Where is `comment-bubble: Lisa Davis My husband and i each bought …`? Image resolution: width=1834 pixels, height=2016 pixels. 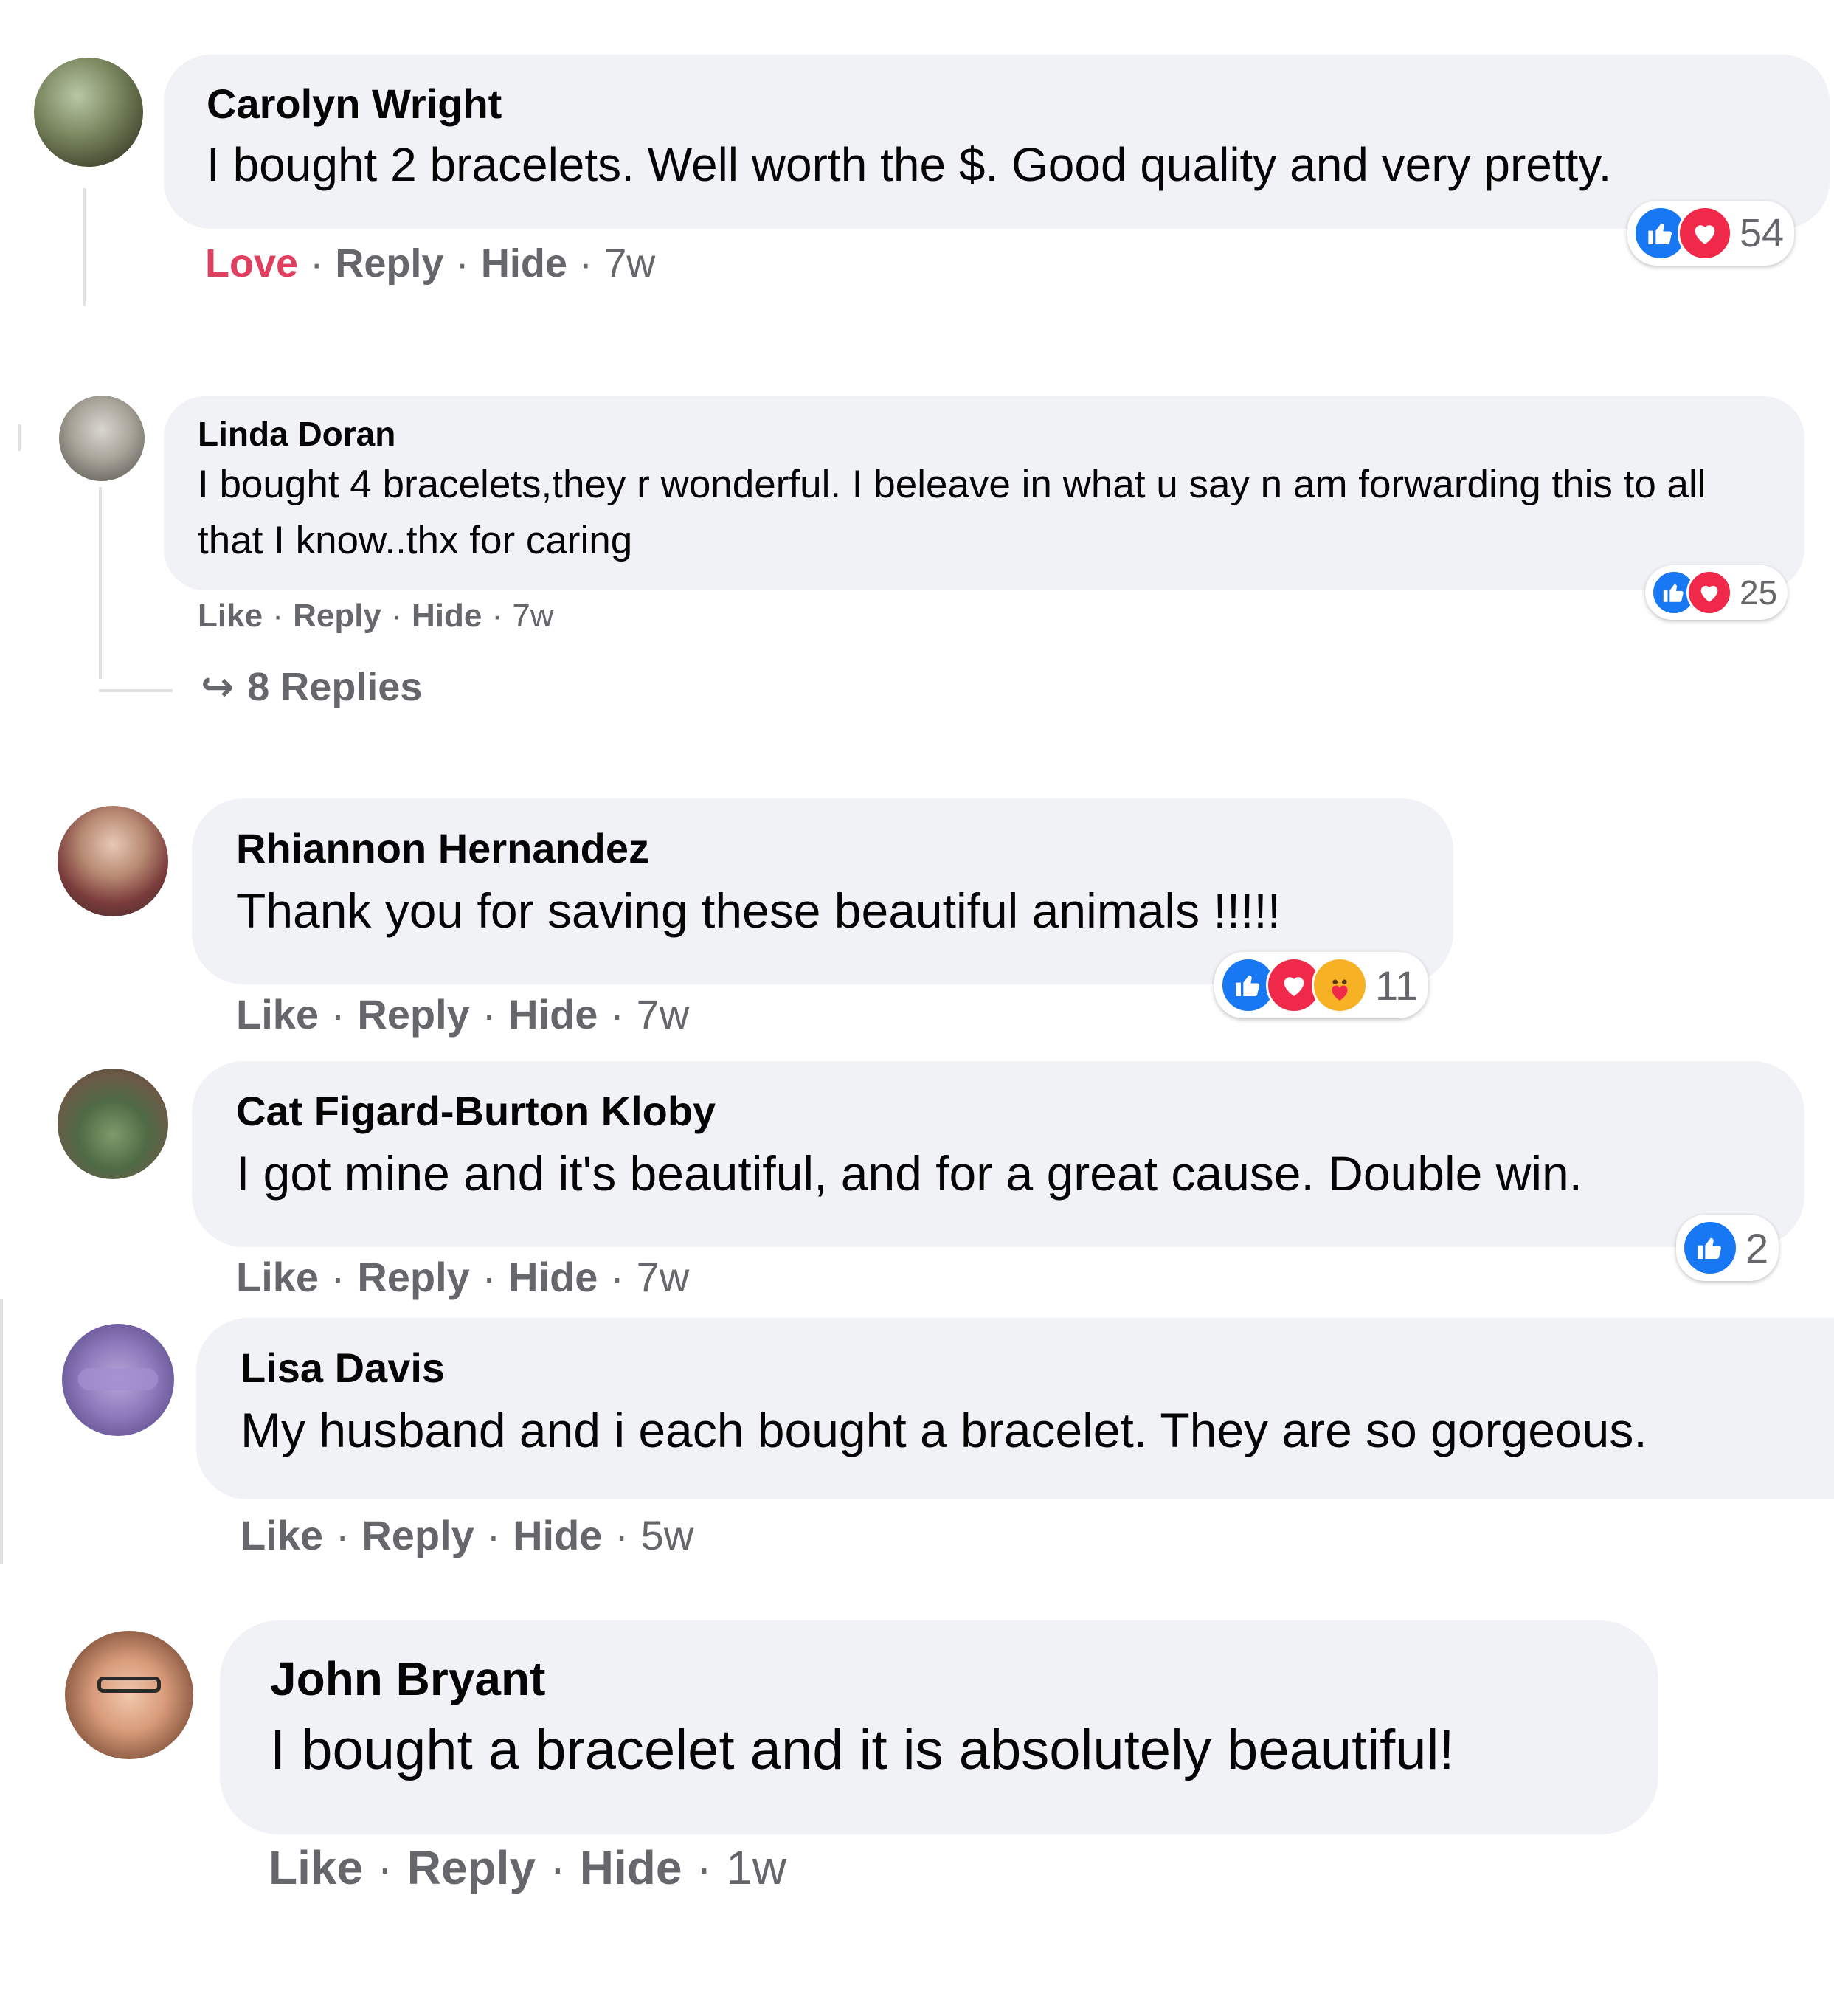 comment-bubble: Lisa Davis My husband and i each bought … is located at coordinates (1015, 1409).